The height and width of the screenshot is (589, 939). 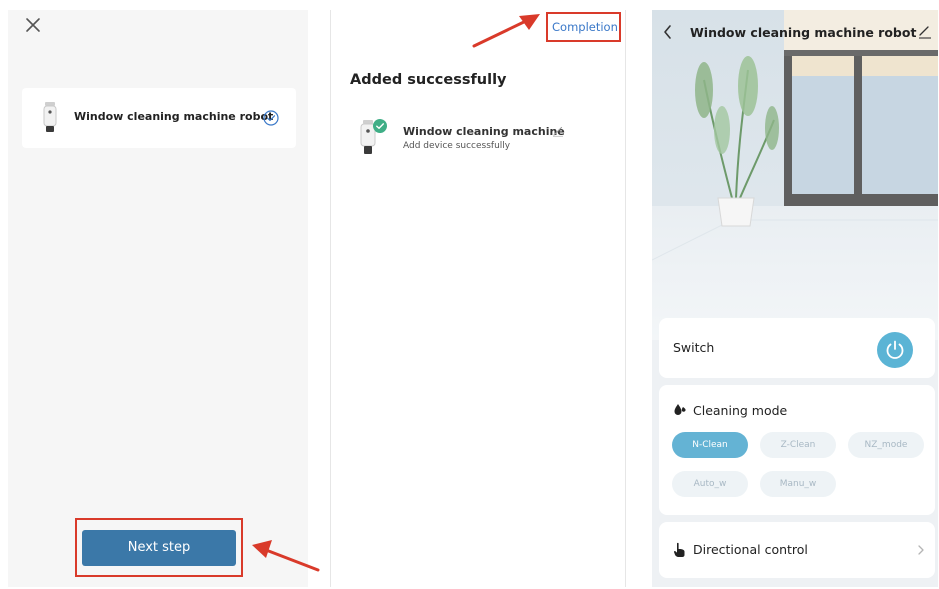 What do you see at coordinates (750, 549) in the screenshot?
I see `directional-control-label: Directional control` at bounding box center [750, 549].